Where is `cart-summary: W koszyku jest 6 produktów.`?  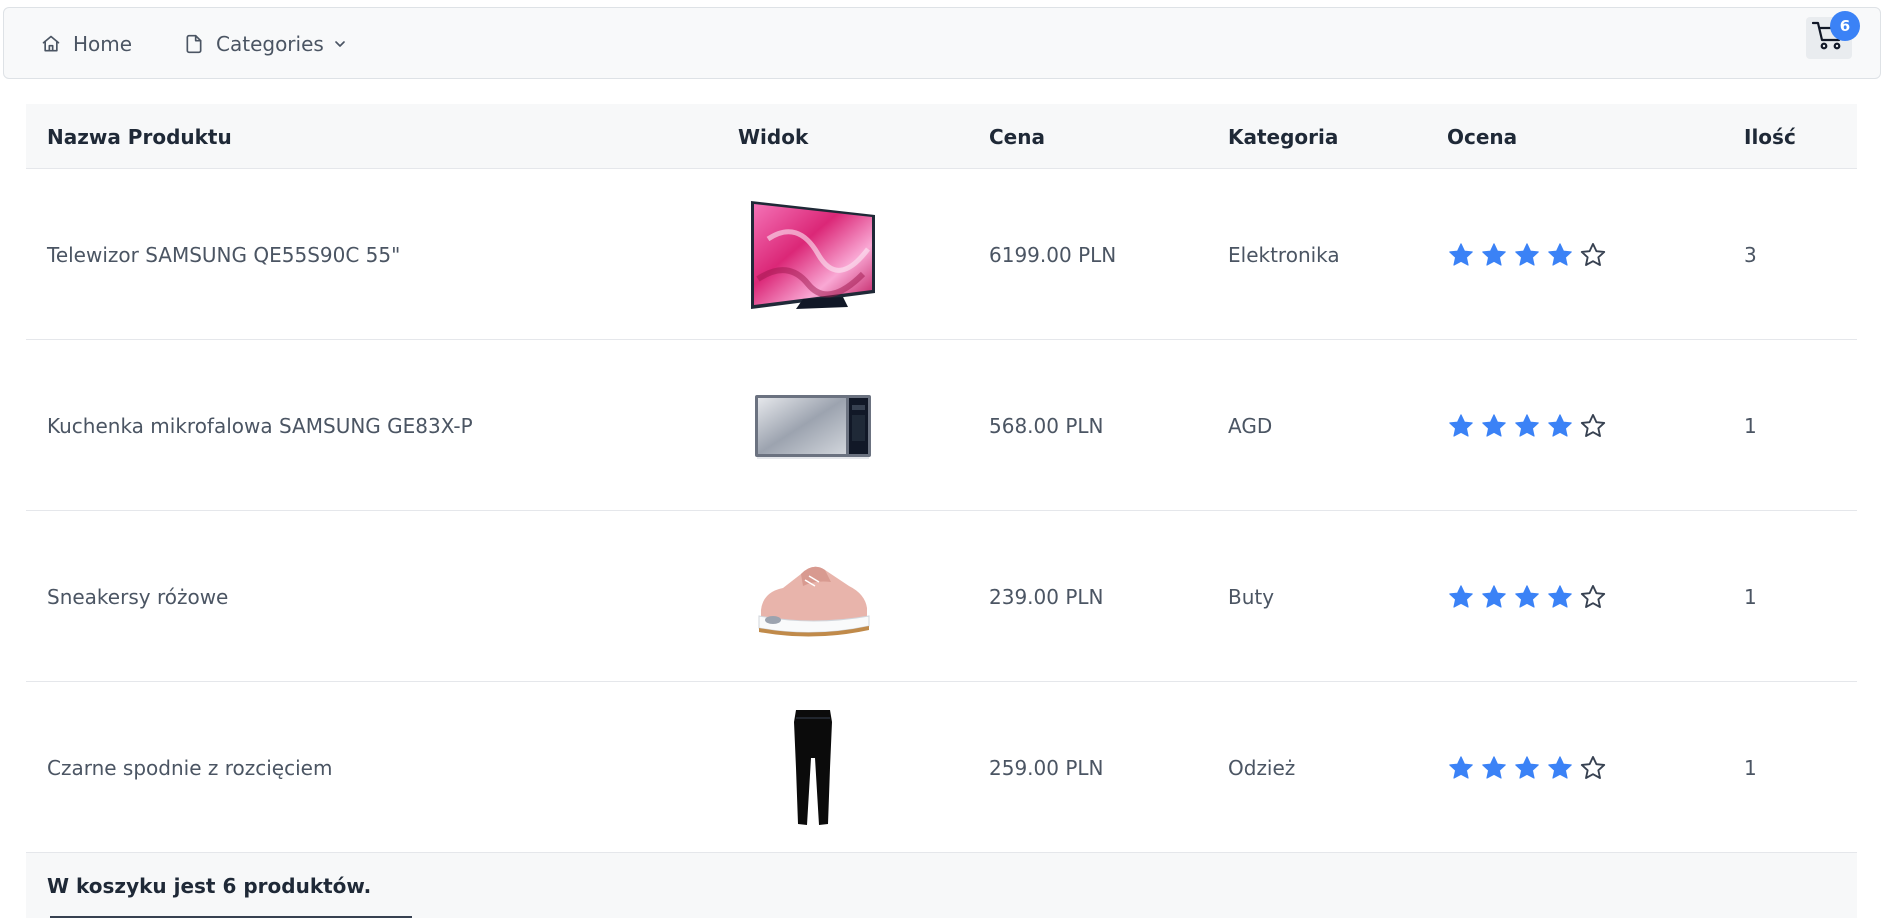 cart-summary: W koszyku jest 6 produktów. is located at coordinates (941, 885).